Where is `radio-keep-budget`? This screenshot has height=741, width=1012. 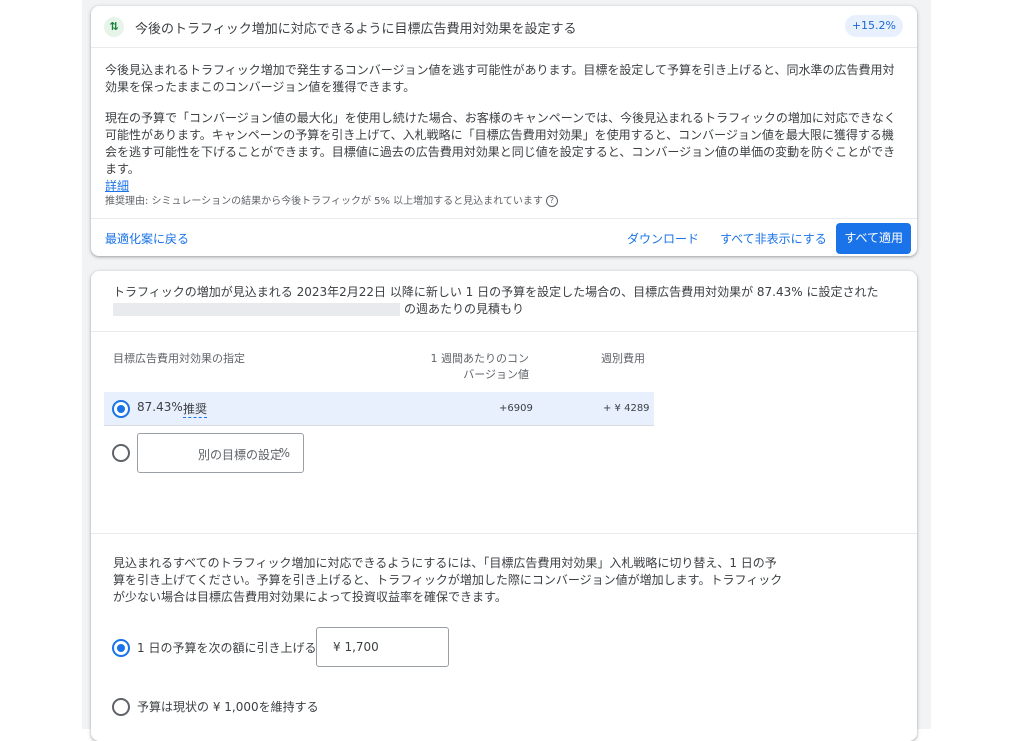 radio-keep-budget is located at coordinates (121, 707).